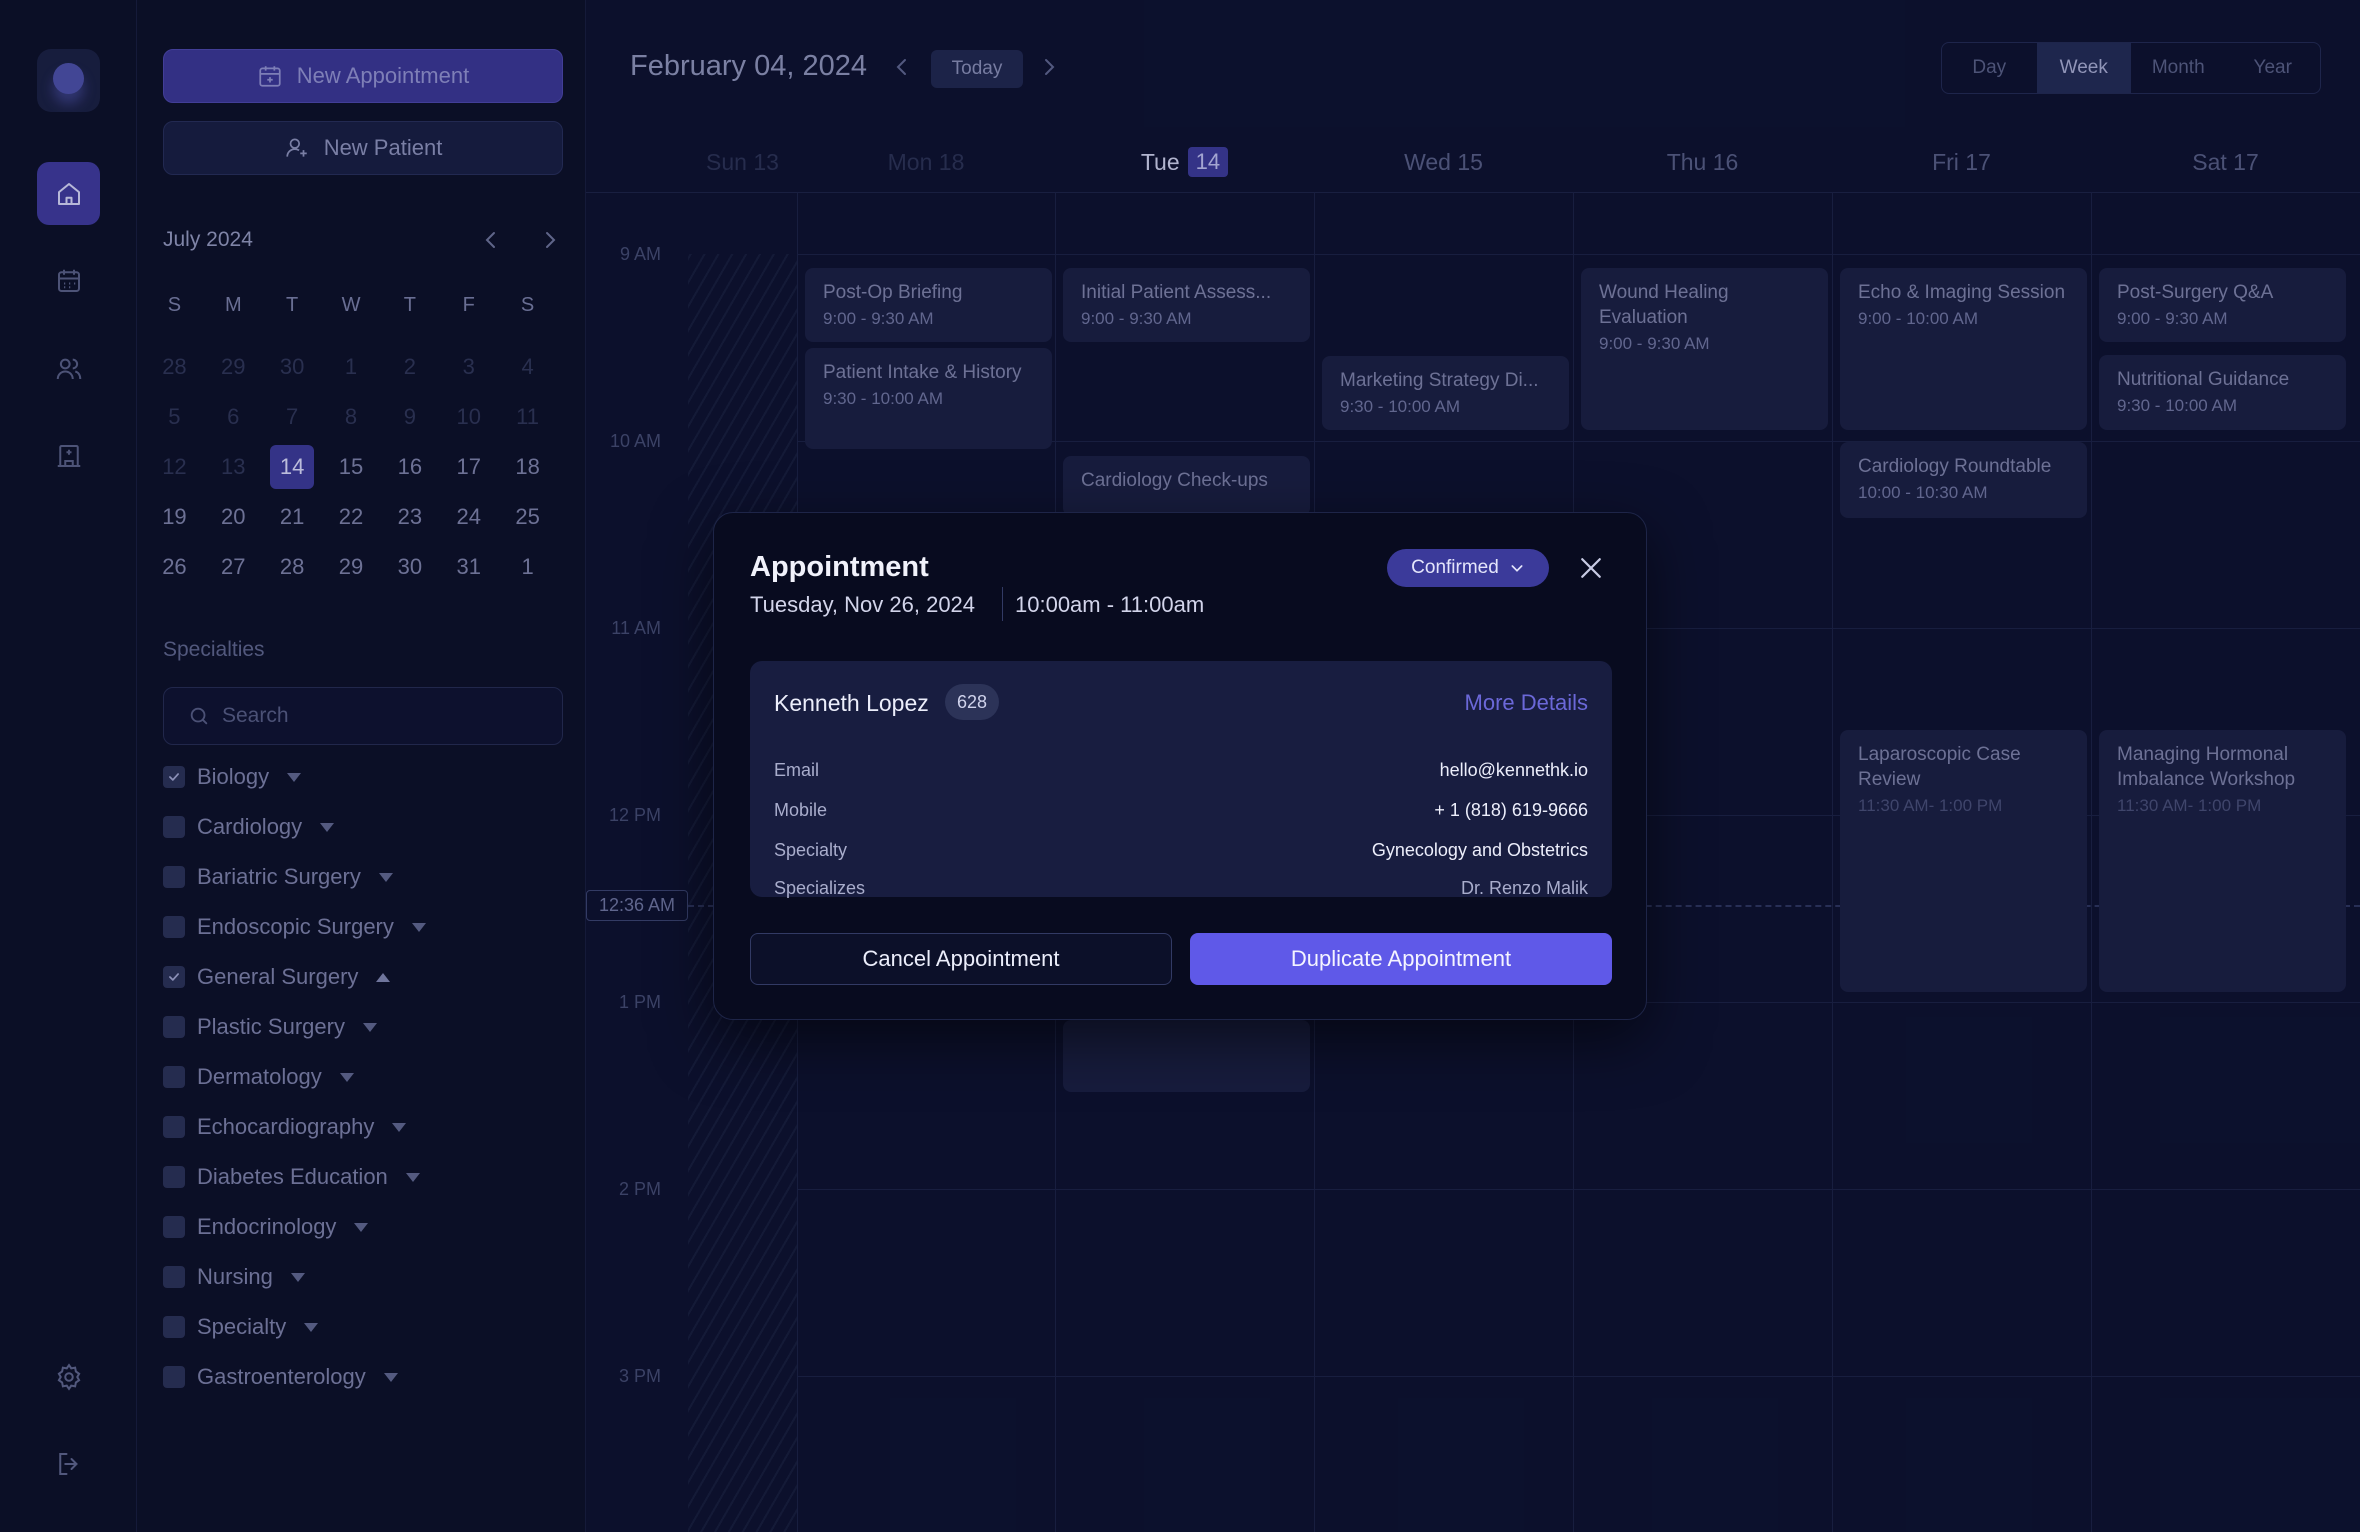 The image size is (2360, 1532). What do you see at coordinates (468, 417) in the screenshot?
I see `calendar-day: 10` at bounding box center [468, 417].